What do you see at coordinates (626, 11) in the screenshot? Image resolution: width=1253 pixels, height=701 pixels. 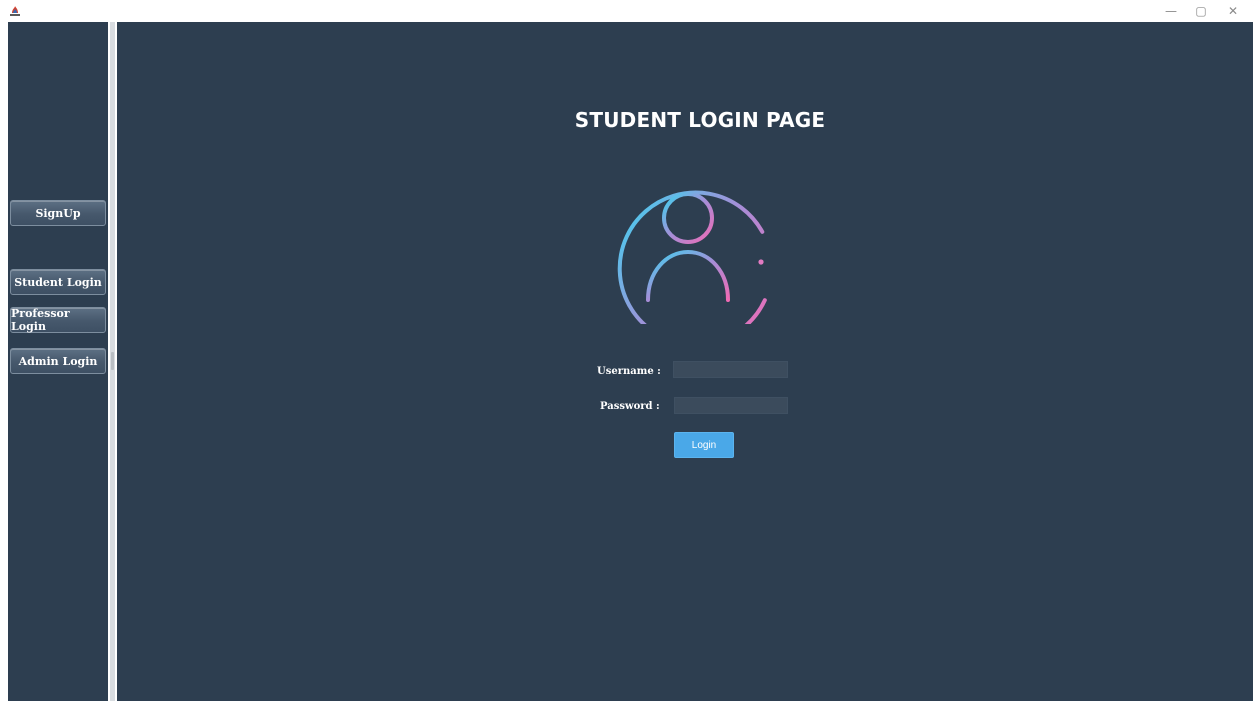 I see `title-bar: — ▢ ✕` at bounding box center [626, 11].